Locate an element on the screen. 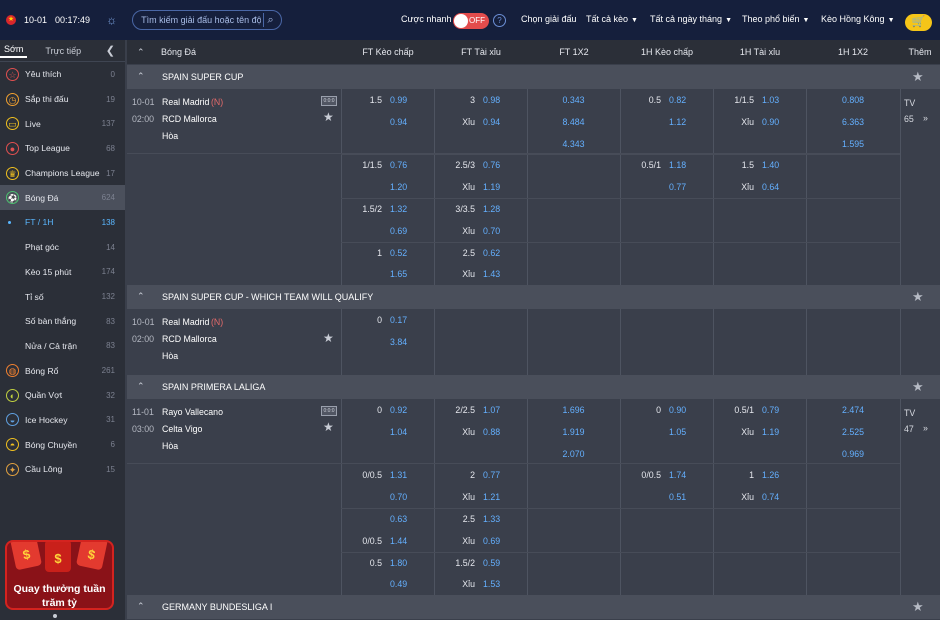 Image resolution: width=940 pixels, height=620 pixels. search-box: ⌕ is located at coordinates (207, 20).